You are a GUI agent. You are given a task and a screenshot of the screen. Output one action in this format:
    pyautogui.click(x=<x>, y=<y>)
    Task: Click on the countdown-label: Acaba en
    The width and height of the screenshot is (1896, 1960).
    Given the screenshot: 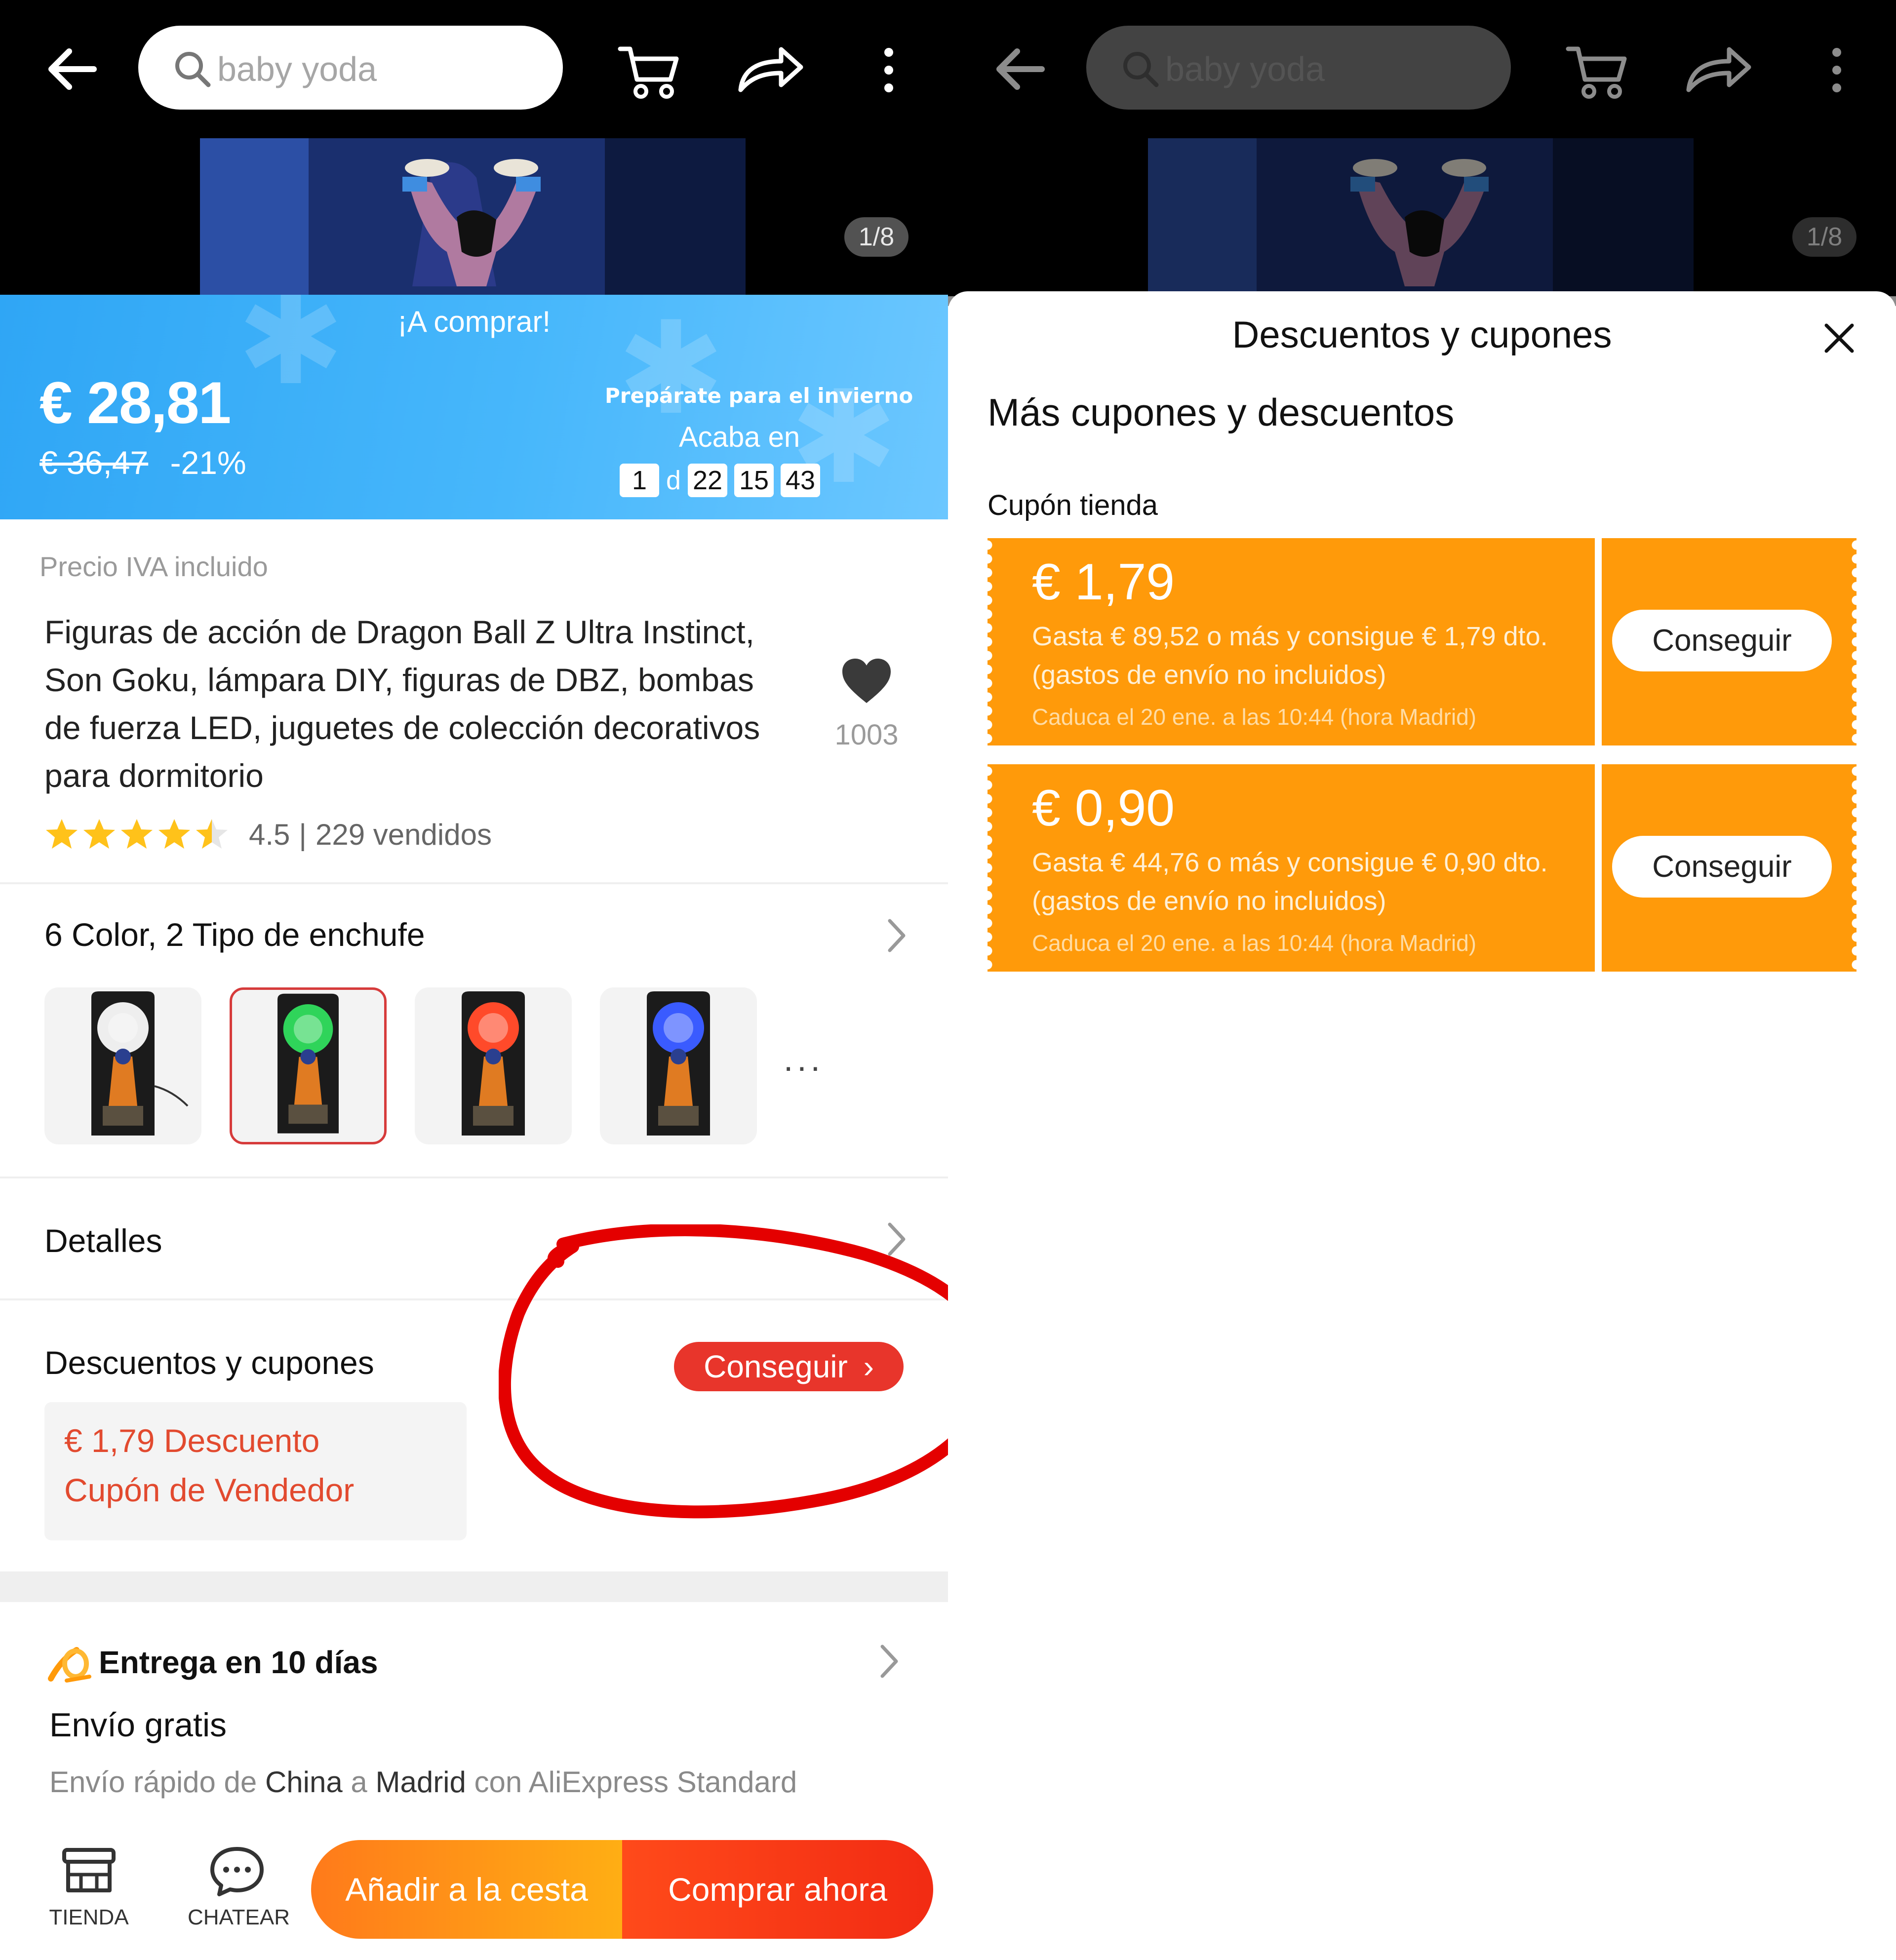 What is the action you would take?
    pyautogui.click(x=740, y=437)
    